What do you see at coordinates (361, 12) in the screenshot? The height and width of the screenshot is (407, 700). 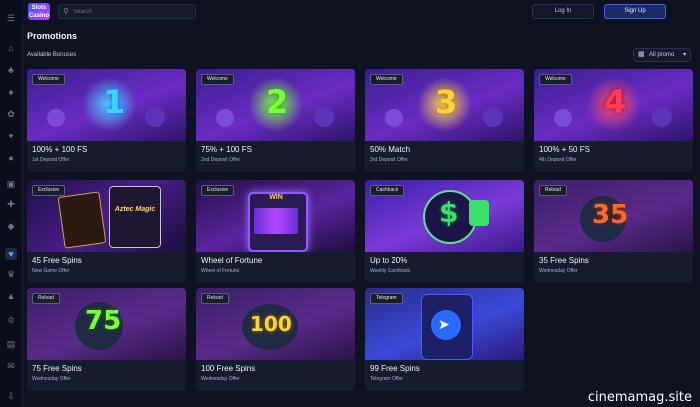 I see `top-header: Slots Casino ⚲ Log In Sign Up` at bounding box center [361, 12].